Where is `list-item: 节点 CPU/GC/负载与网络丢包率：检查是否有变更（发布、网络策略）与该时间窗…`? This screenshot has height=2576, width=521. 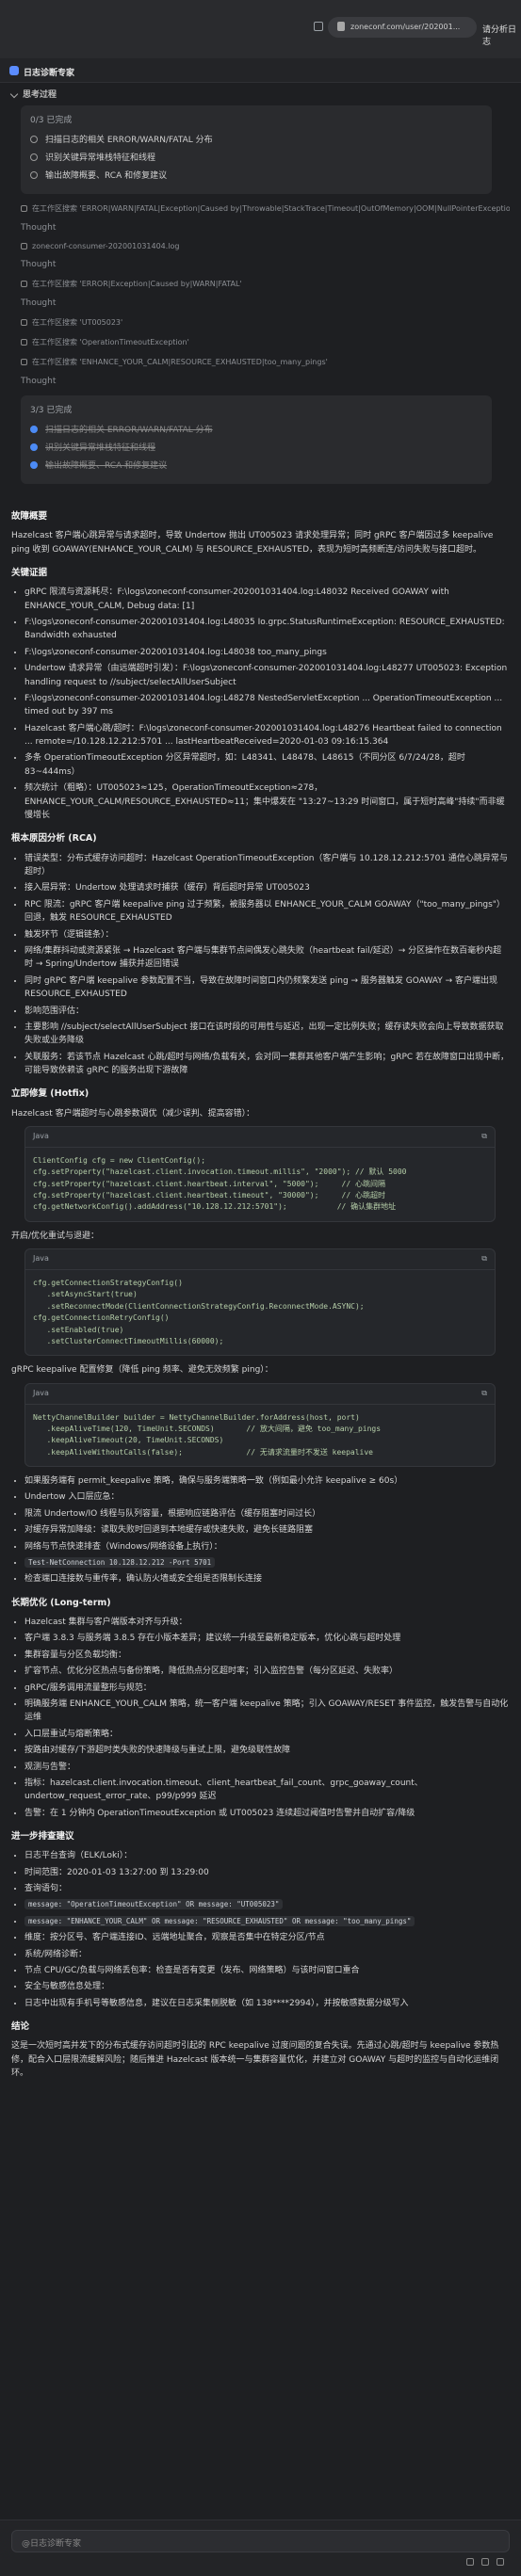
list-item: 节点 CPU/GC/负载与网络丢包率：检查是否有变更（发布、网络策略）与该时间窗… is located at coordinates (267, 1970).